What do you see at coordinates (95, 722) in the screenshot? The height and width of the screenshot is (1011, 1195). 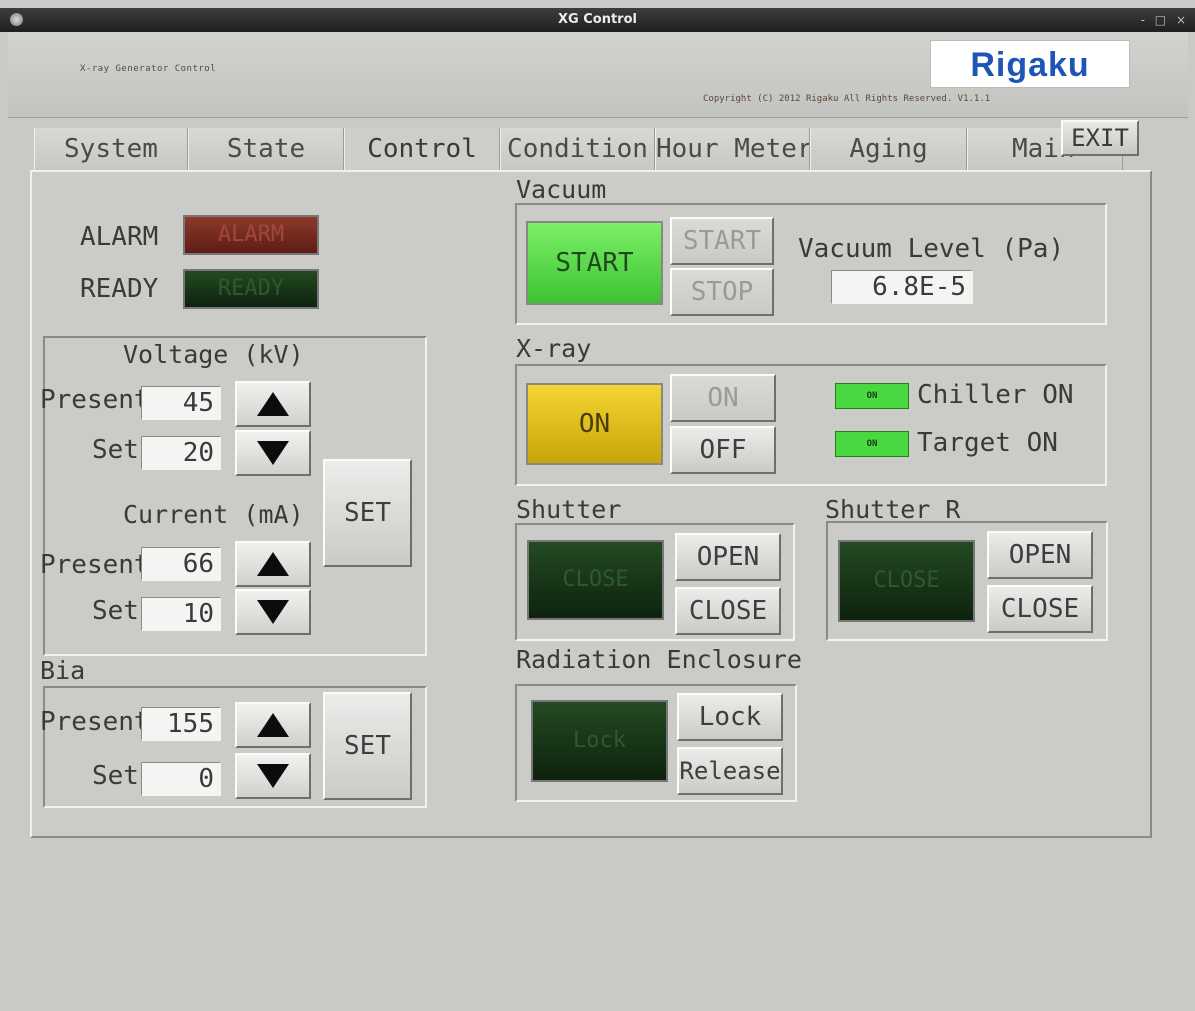 I see `bia-present-label: Present` at bounding box center [95, 722].